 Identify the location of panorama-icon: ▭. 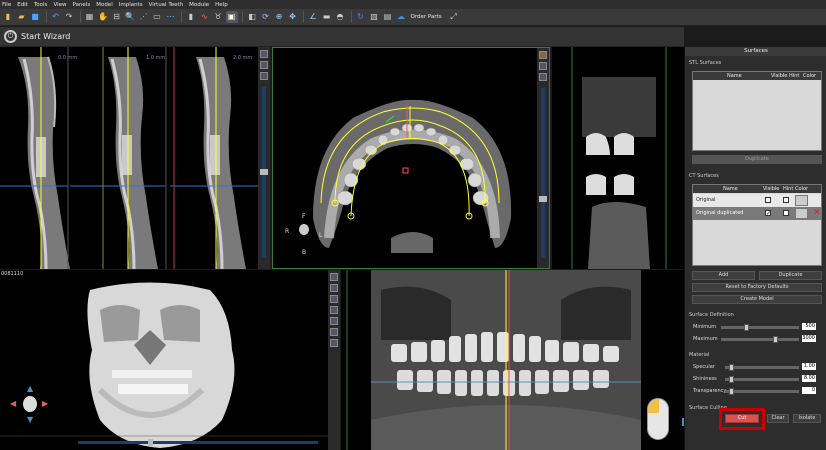
(157, 17).